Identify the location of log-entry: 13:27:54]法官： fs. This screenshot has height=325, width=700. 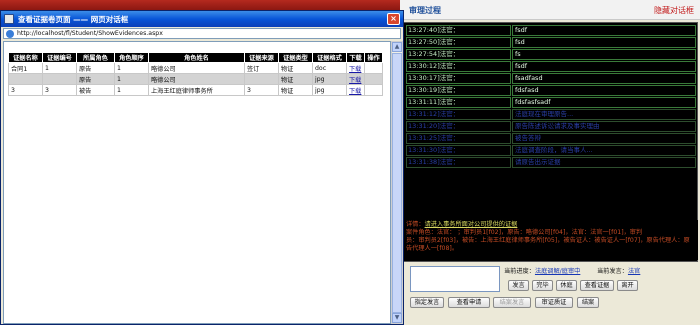
(551, 54).